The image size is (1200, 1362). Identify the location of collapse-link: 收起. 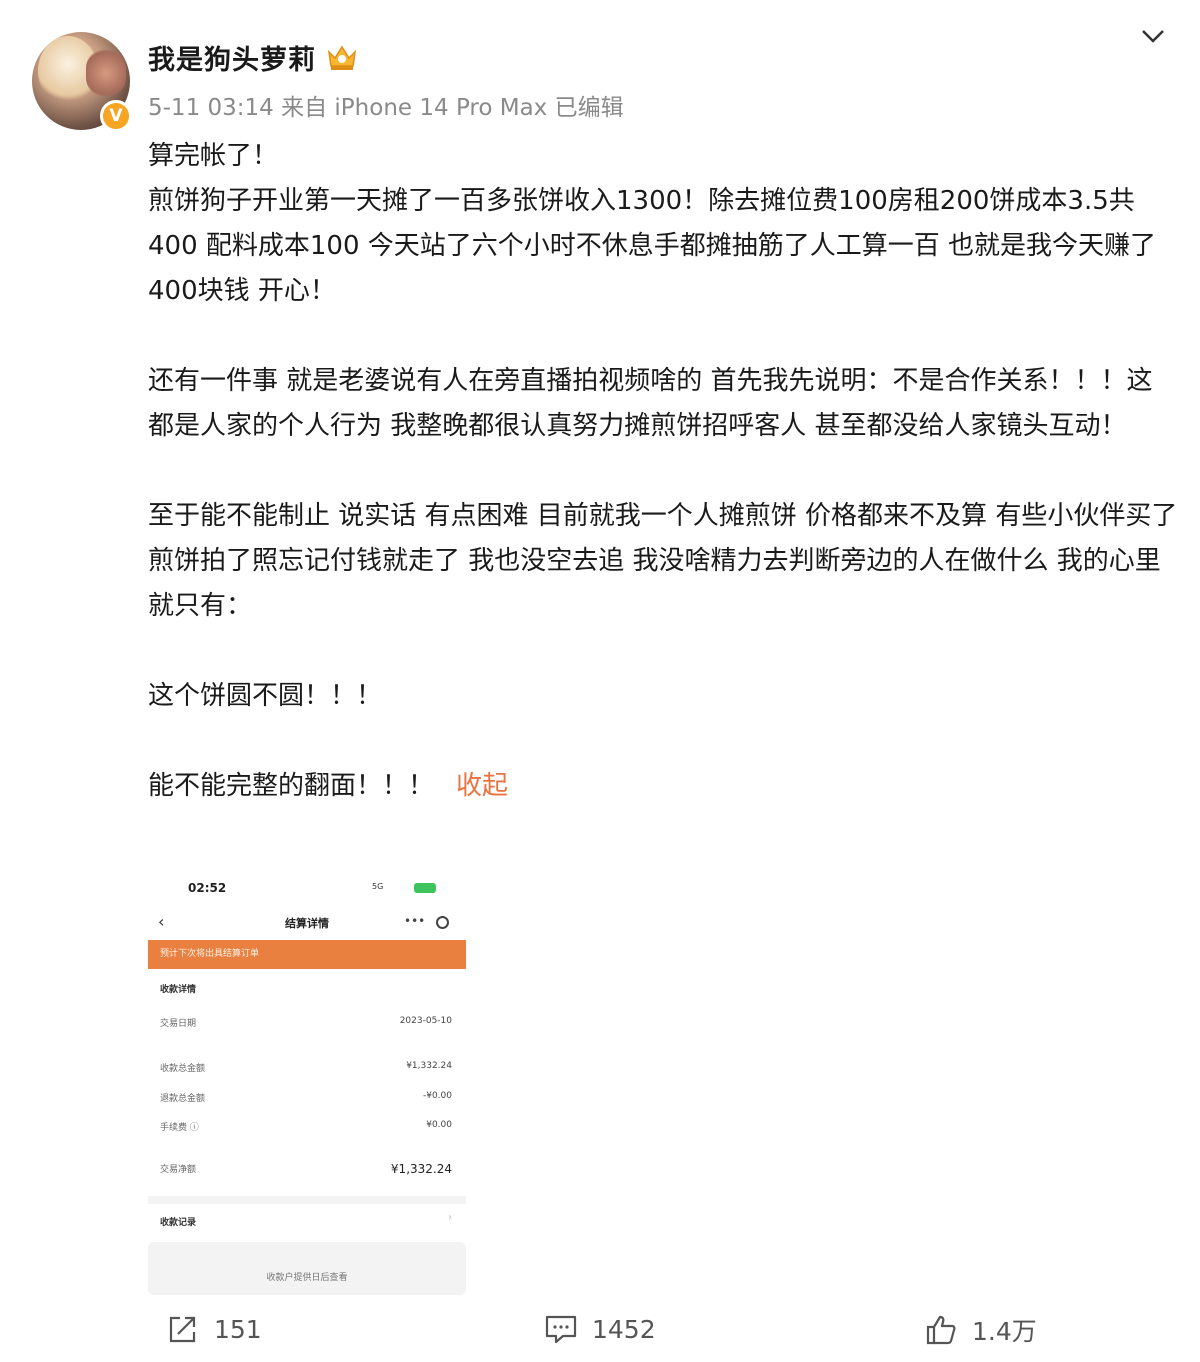
(482, 786).